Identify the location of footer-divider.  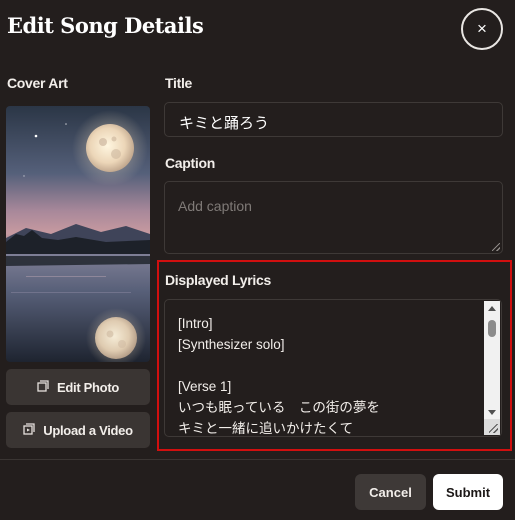
(257, 459).